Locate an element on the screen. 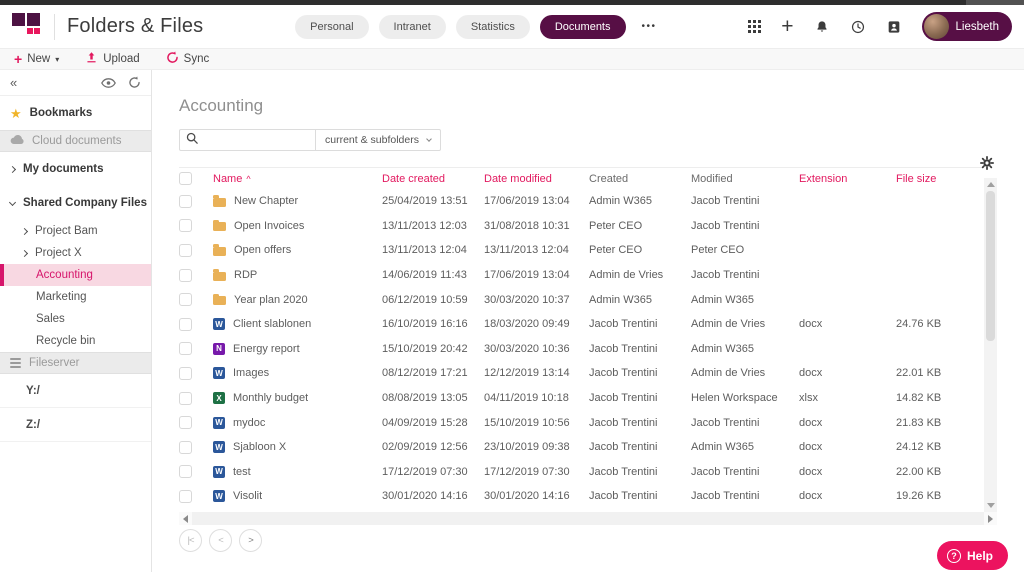 The height and width of the screenshot is (572, 1024). vertical-scrollbar is located at coordinates (990, 345).